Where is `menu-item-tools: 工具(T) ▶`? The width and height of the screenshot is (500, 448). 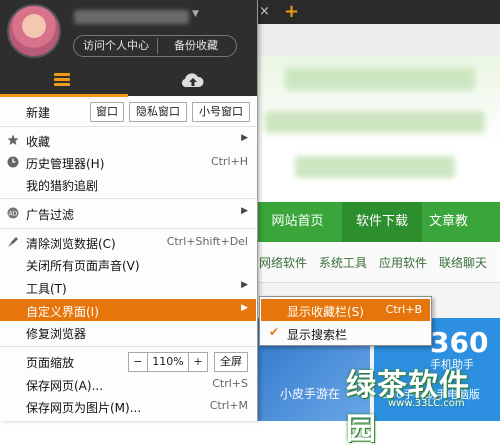 menu-item-tools: 工具(T) ▶ is located at coordinates (128, 287).